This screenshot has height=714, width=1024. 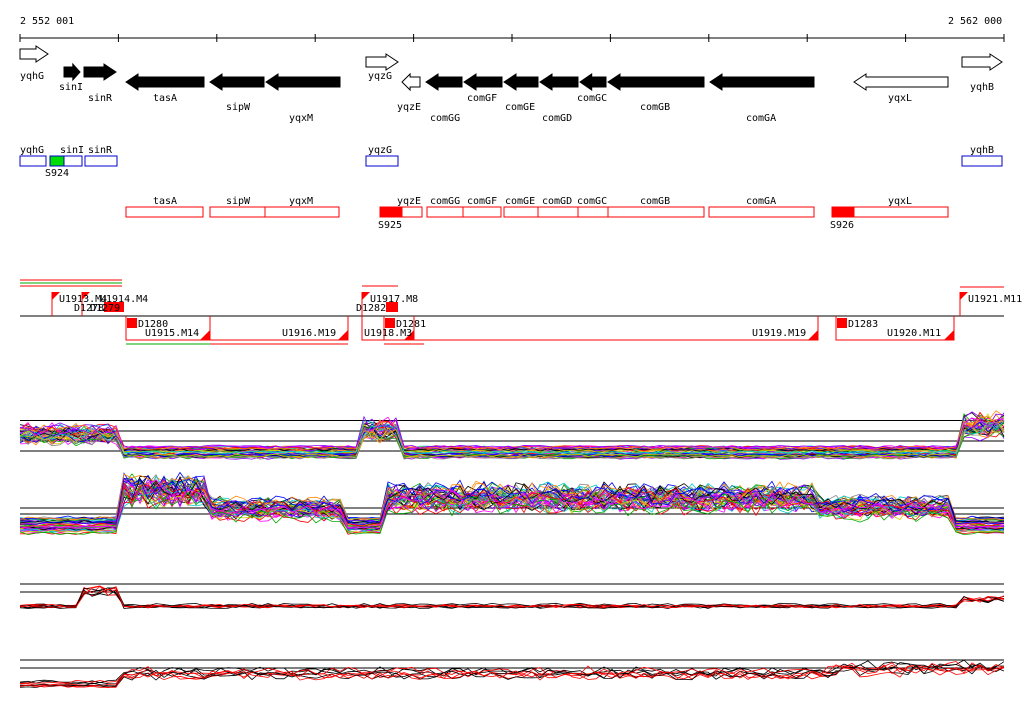 I want to click on gene-label: yqxL, so click(x=900, y=98).